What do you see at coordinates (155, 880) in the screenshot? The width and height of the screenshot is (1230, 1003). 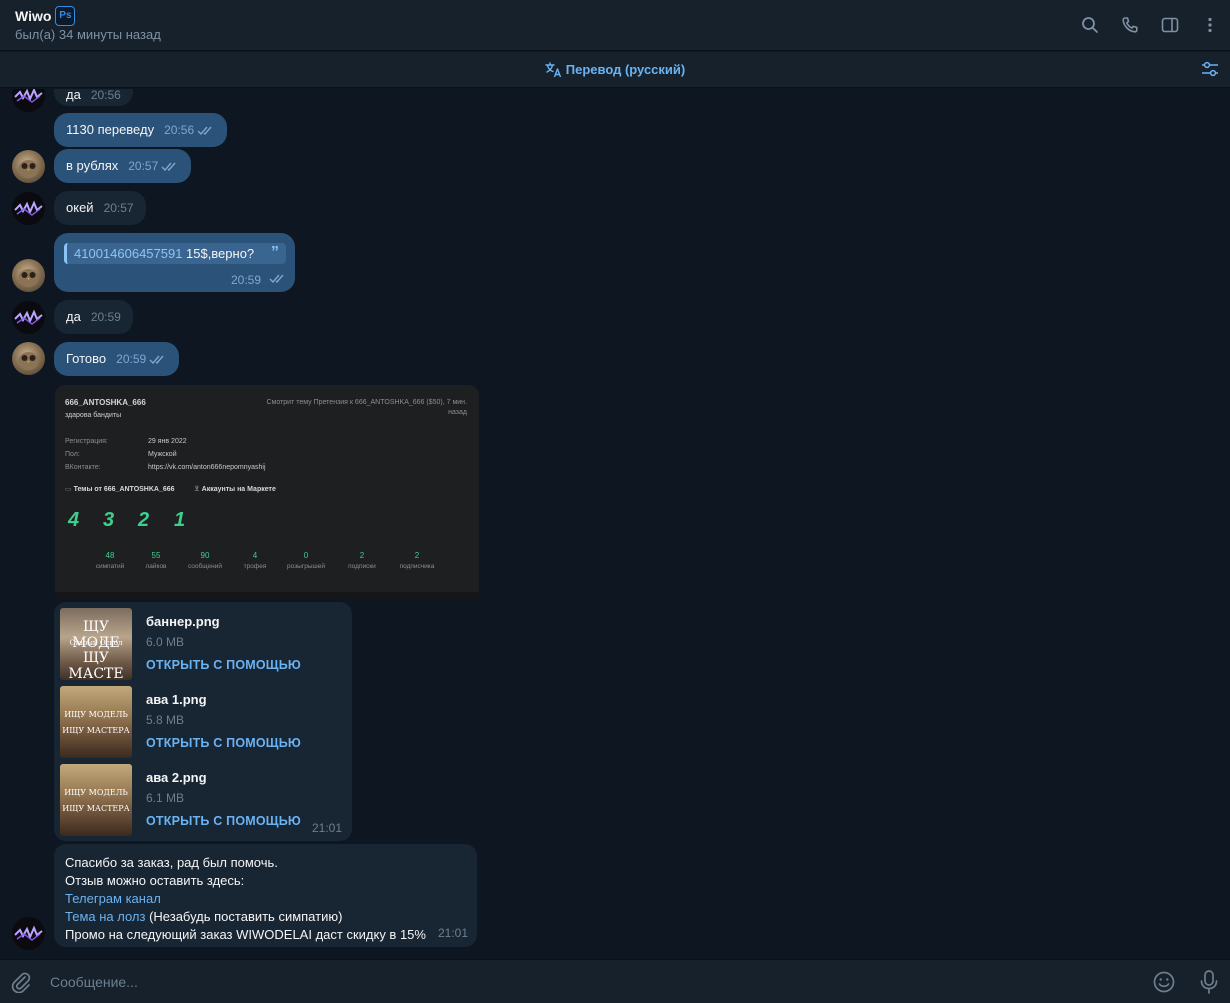 I see `message-line: Отзыв можно оставить здесь:` at bounding box center [155, 880].